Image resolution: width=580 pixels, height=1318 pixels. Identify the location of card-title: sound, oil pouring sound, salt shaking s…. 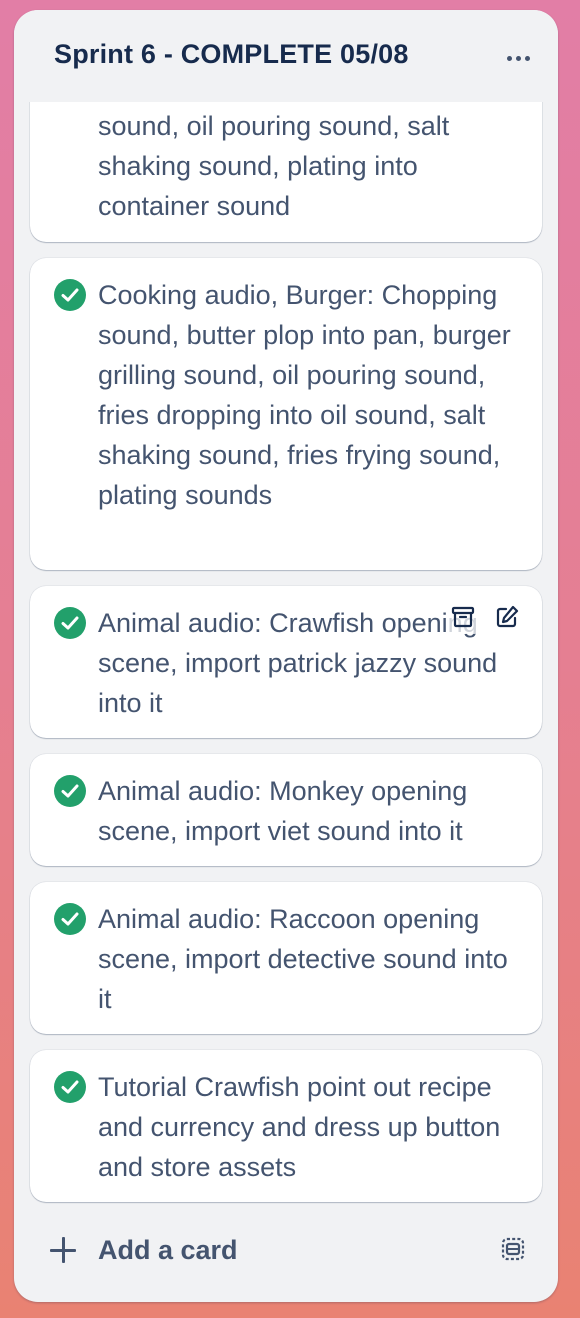
(274, 166).